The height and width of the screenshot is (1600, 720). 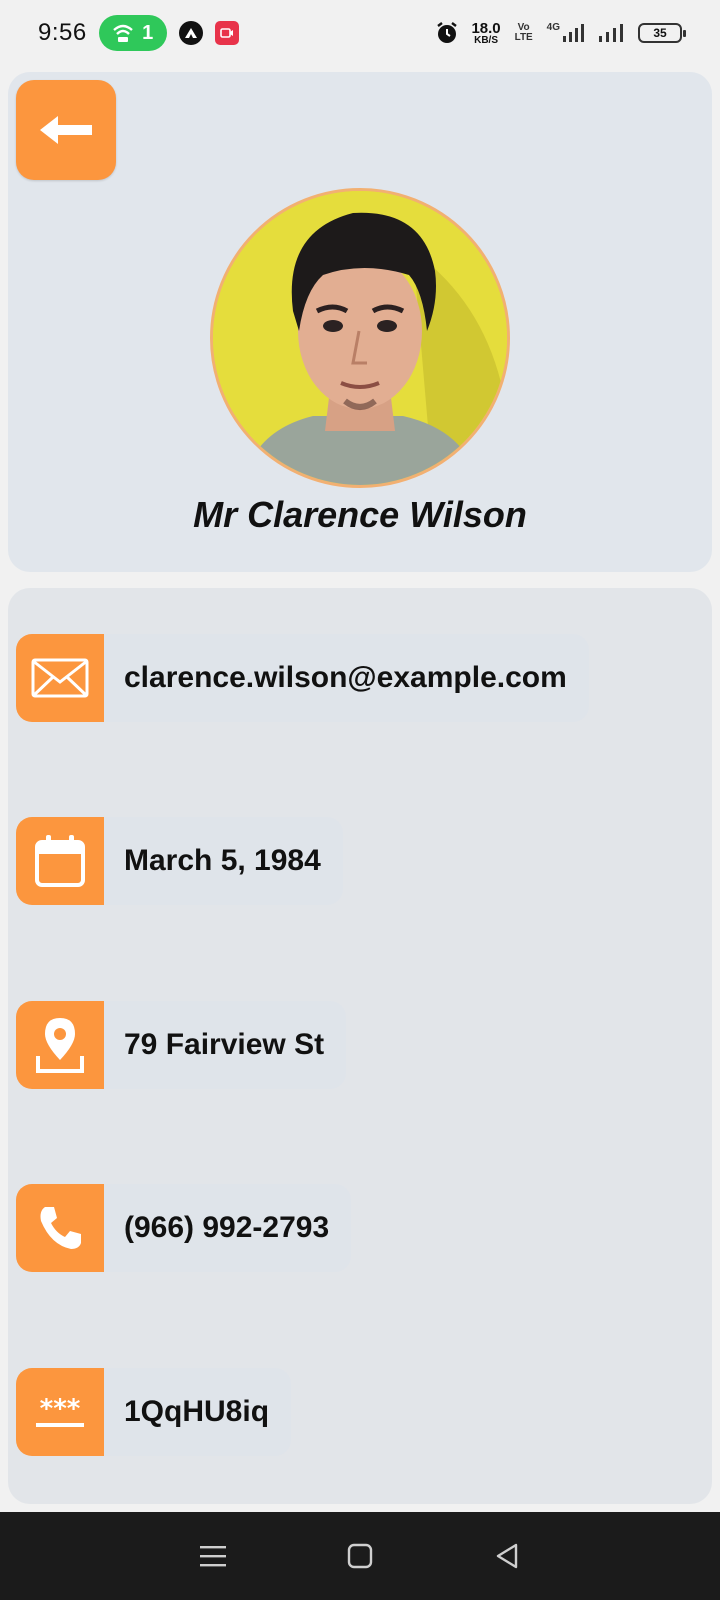 What do you see at coordinates (523, 32) in the screenshot?
I see `volte-indicator: Vo LTE` at bounding box center [523, 32].